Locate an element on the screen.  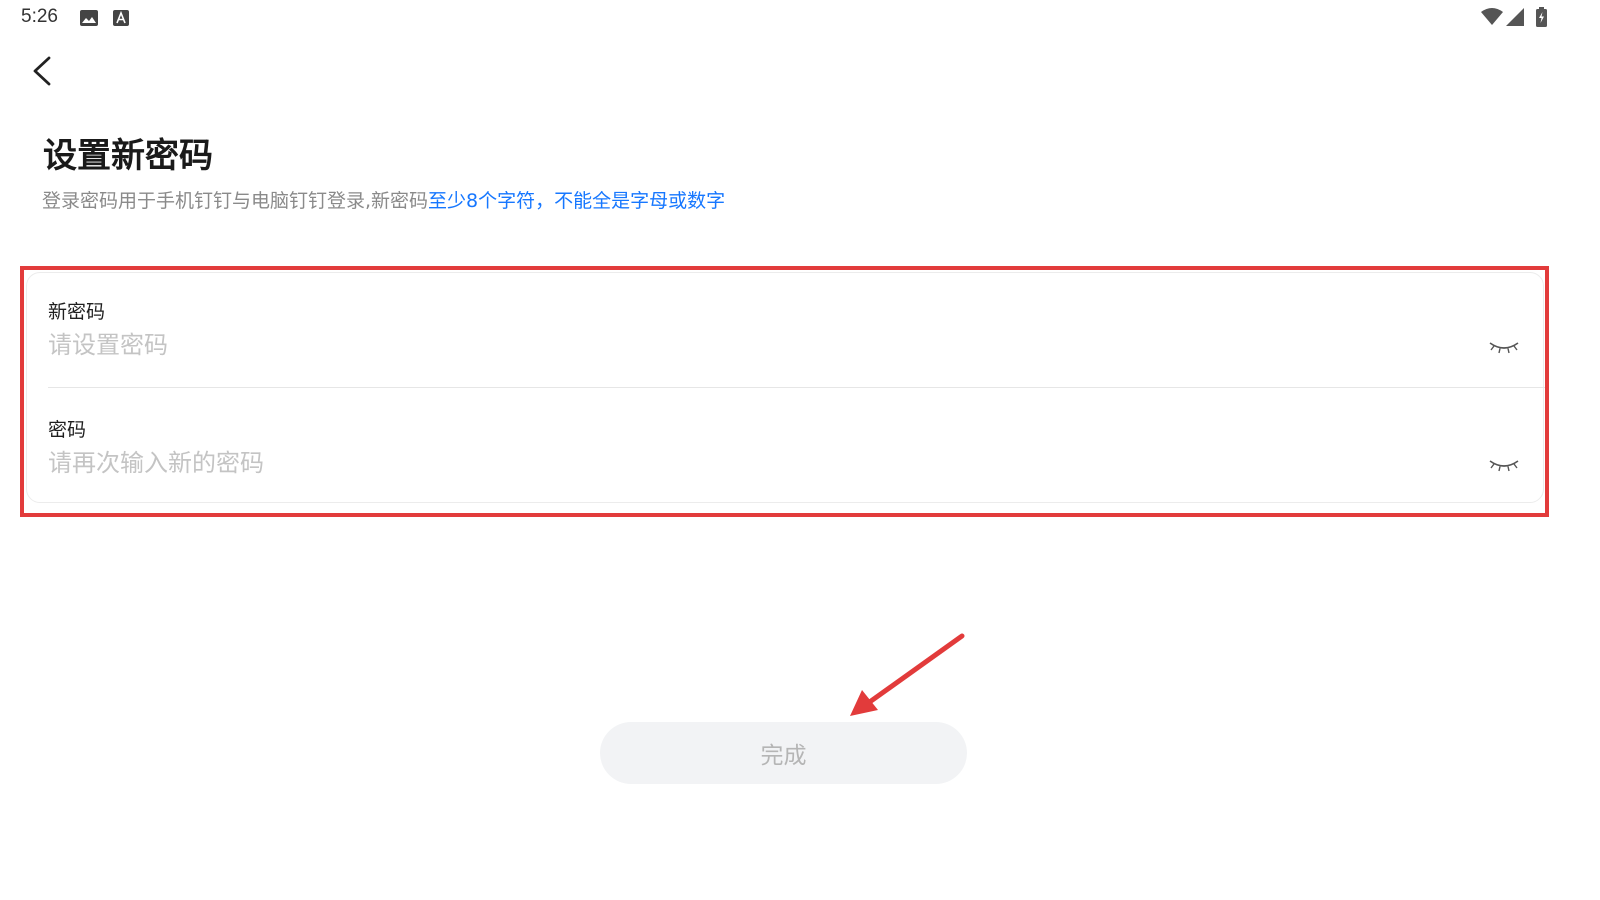
signal-icon is located at coordinates (1515, 19).